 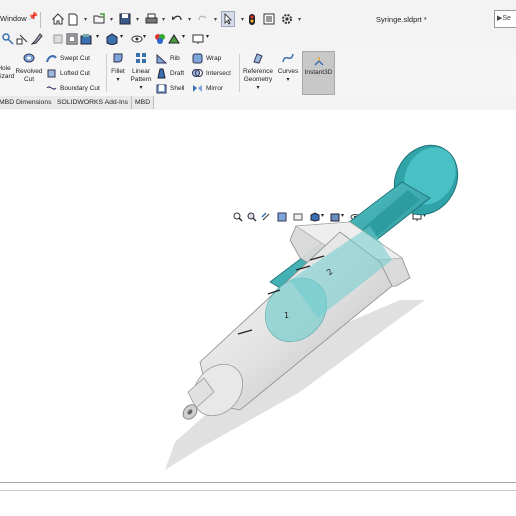 I want to click on linear-pattern-caret-icon: ▾, so click(x=141, y=88).